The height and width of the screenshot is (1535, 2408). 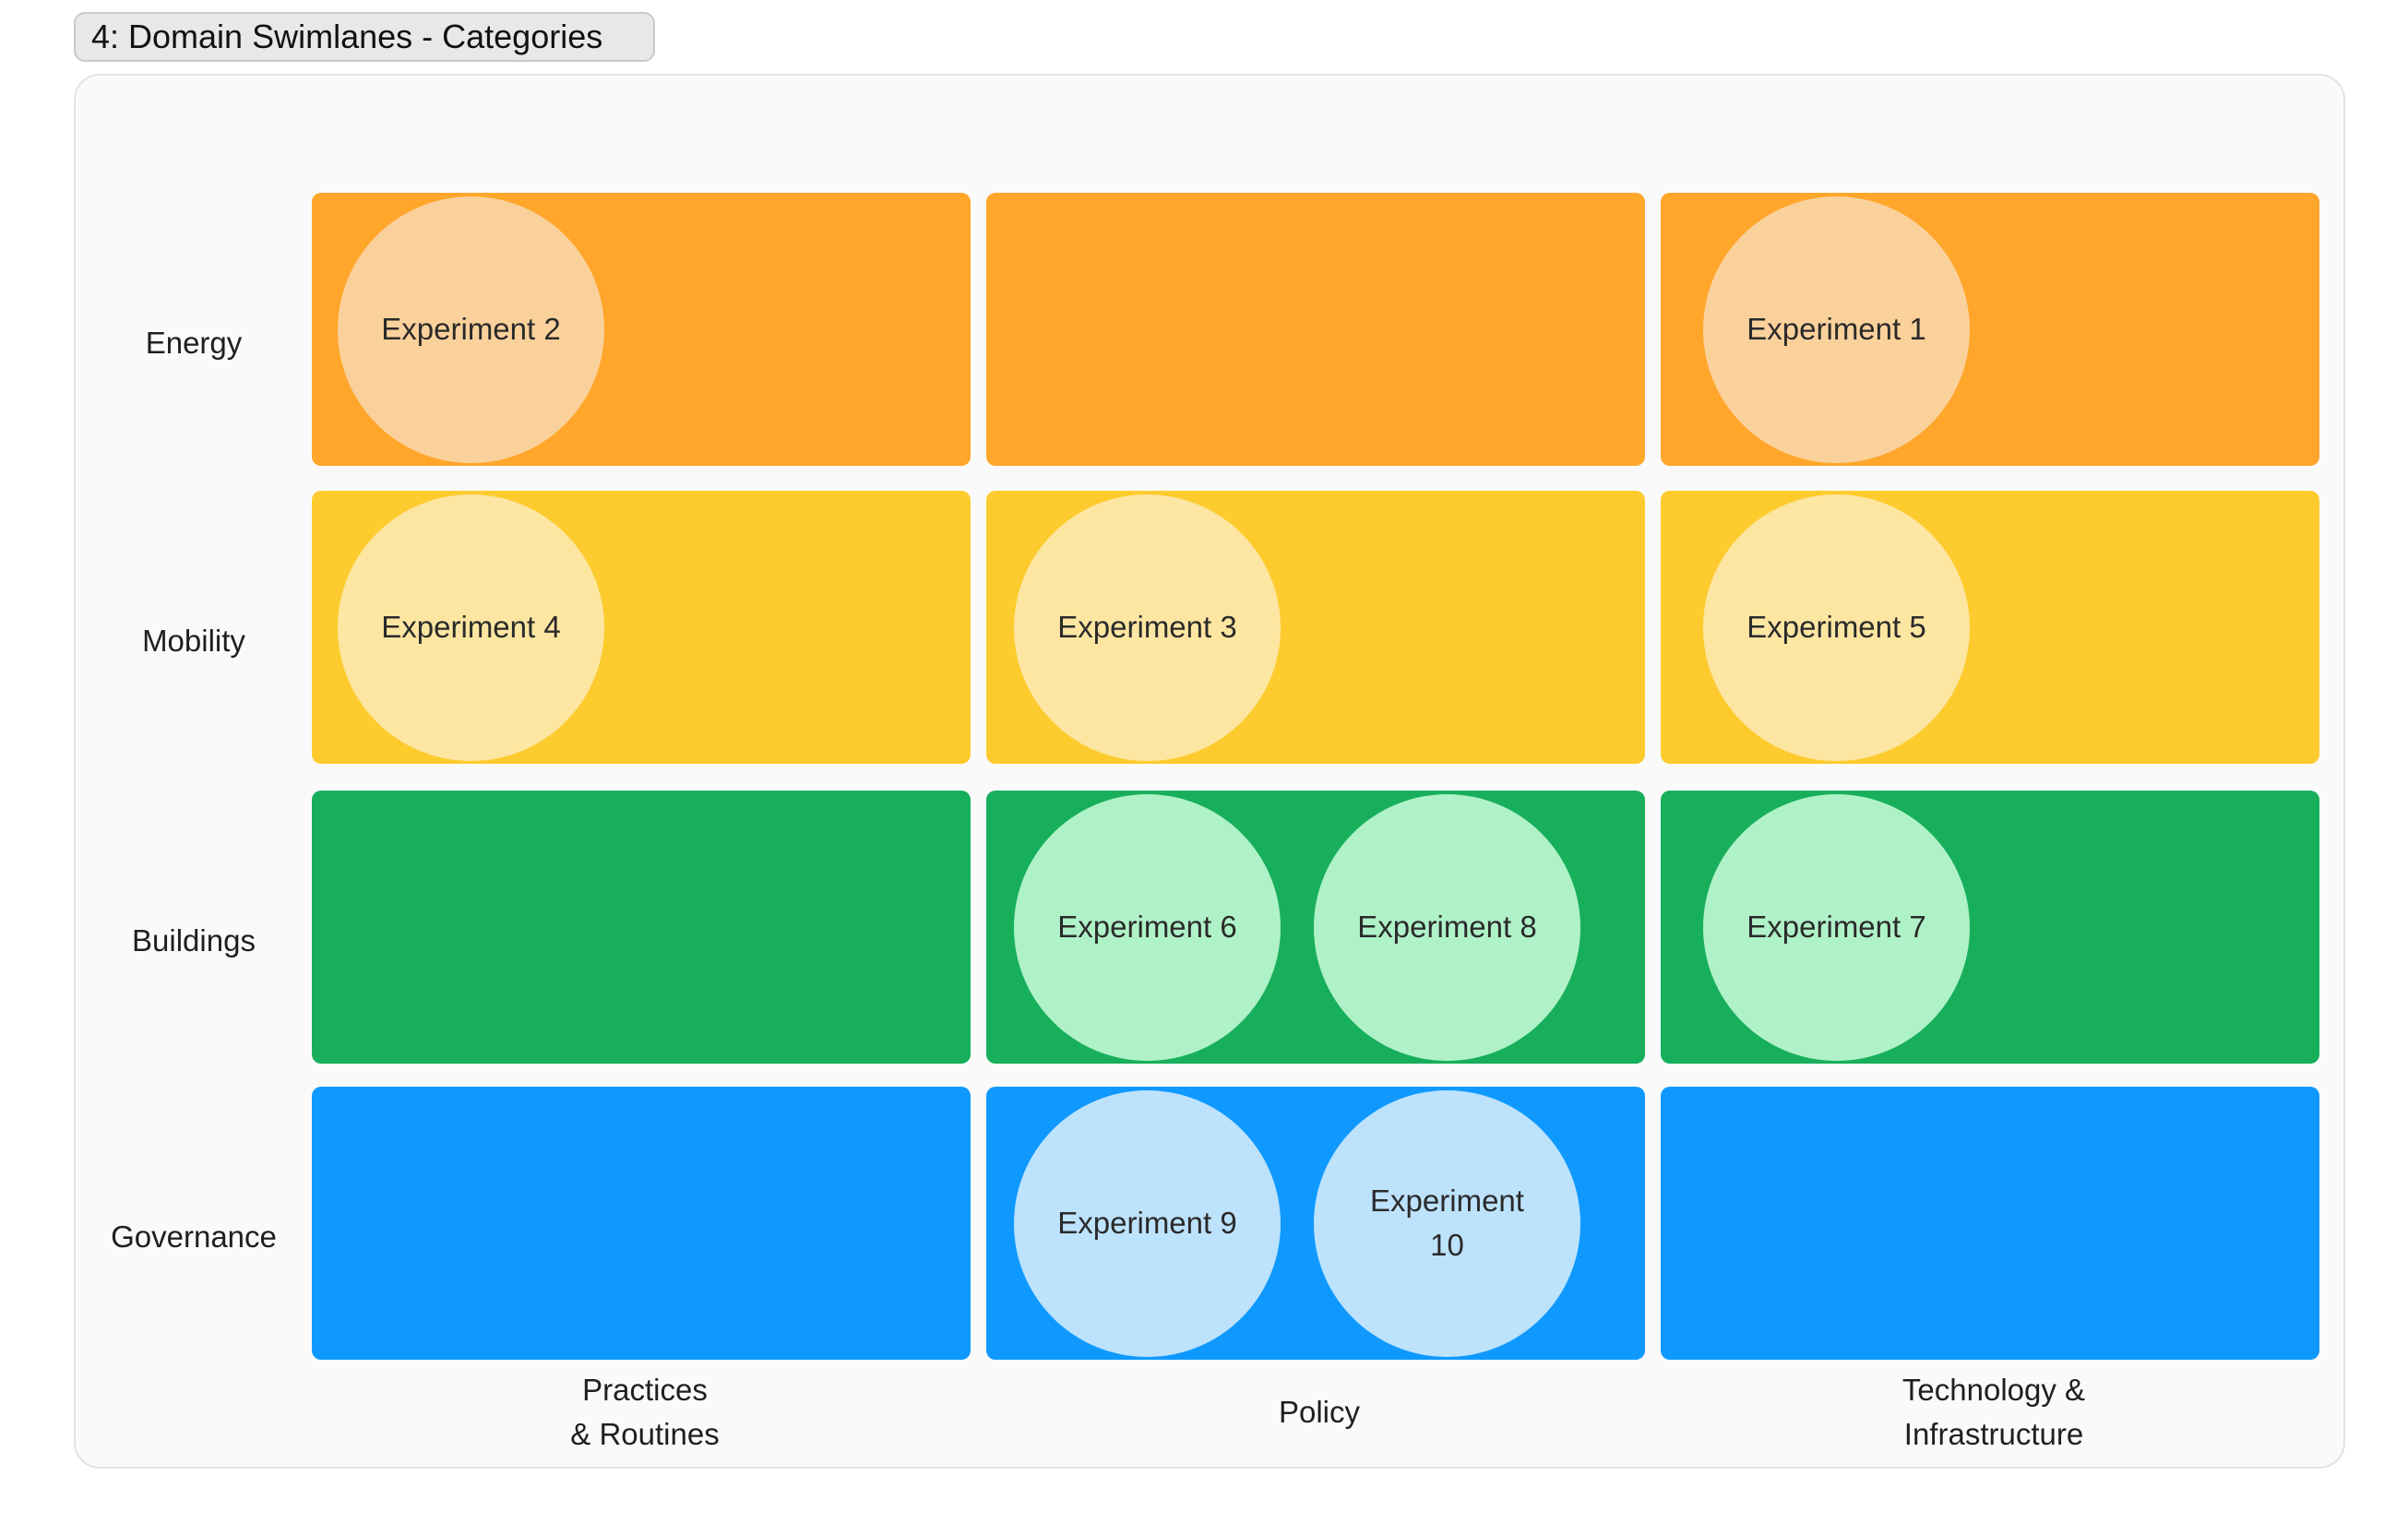 What do you see at coordinates (471, 329) in the screenshot?
I see `sticky-experiment-2: Experiment 2` at bounding box center [471, 329].